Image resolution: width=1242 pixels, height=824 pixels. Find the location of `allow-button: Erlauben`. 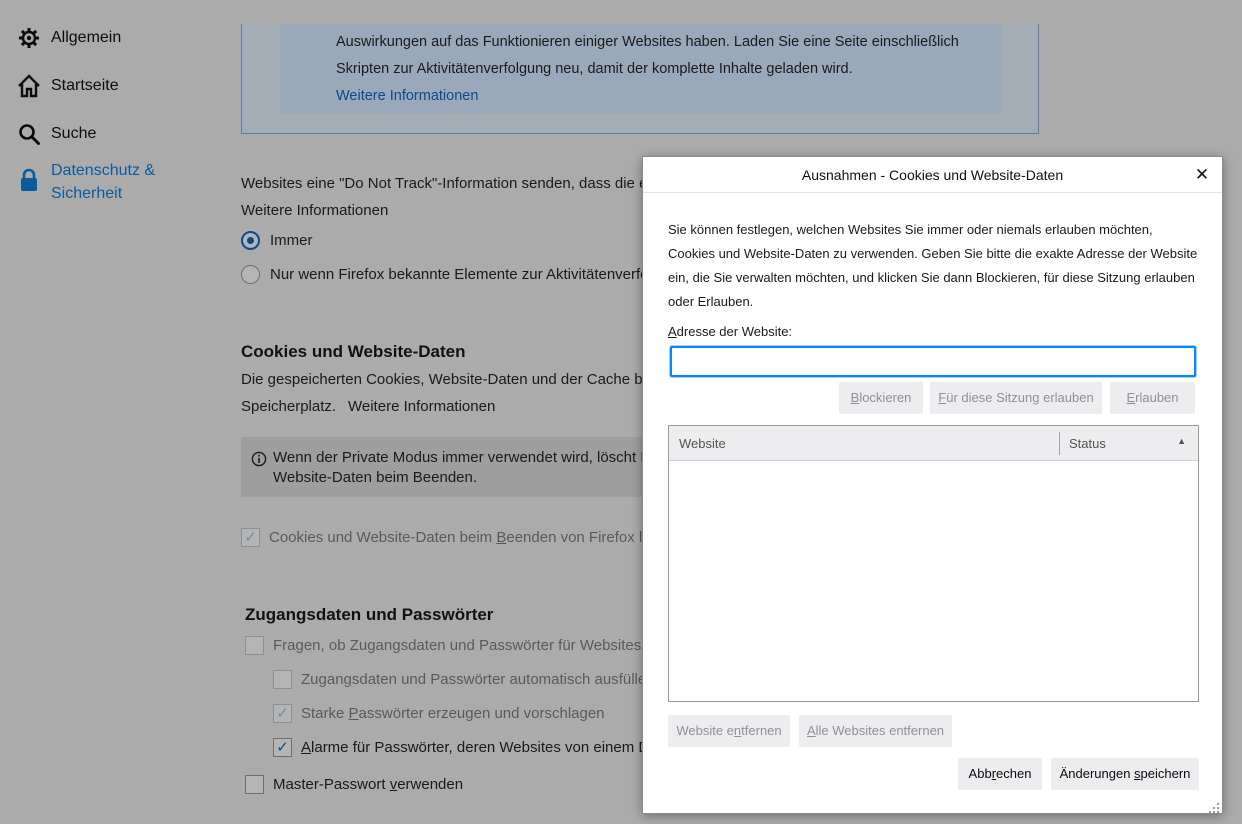

allow-button: Erlauben is located at coordinates (1152, 398).